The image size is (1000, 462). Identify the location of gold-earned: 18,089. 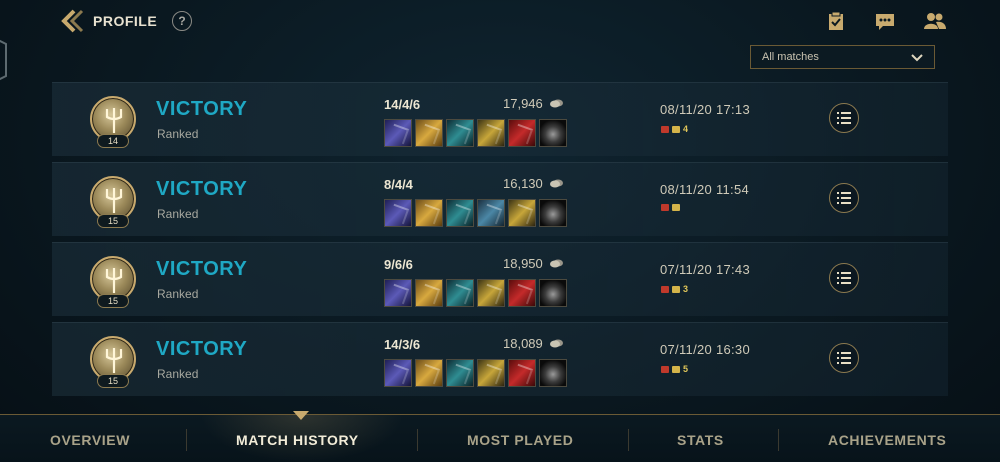
(523, 343).